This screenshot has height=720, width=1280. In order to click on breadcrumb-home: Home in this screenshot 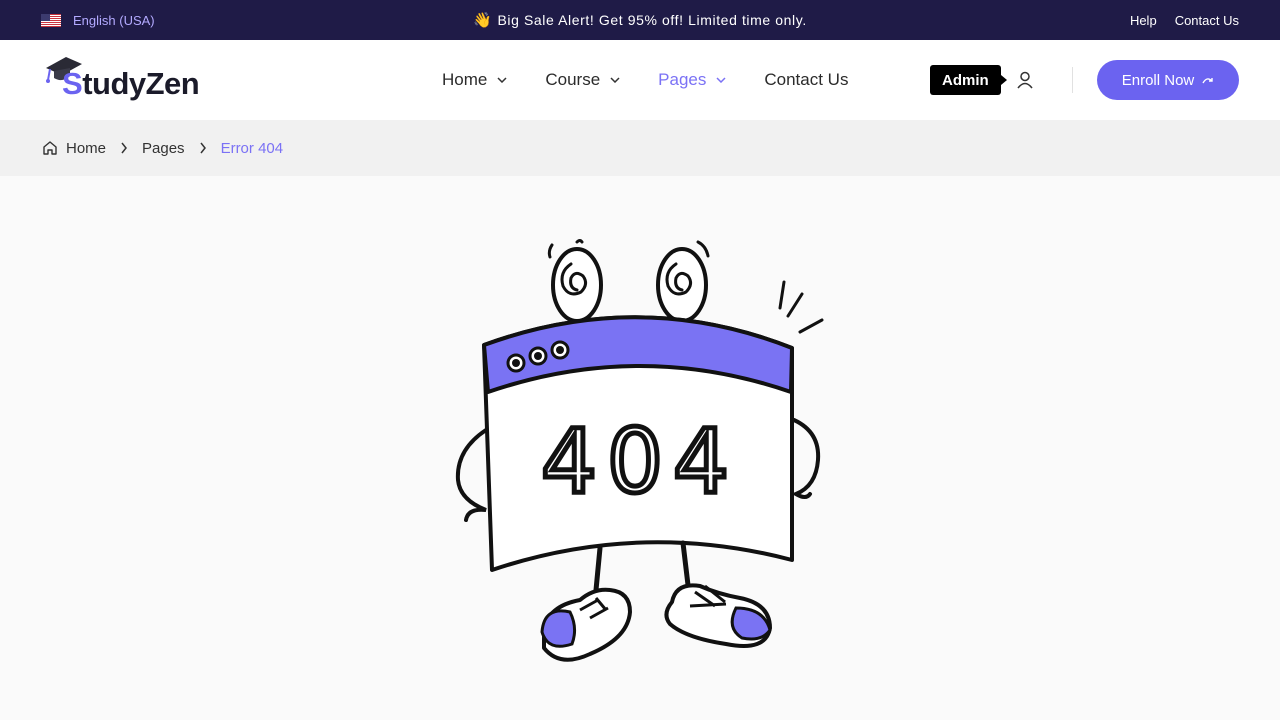, I will do `click(86, 148)`.